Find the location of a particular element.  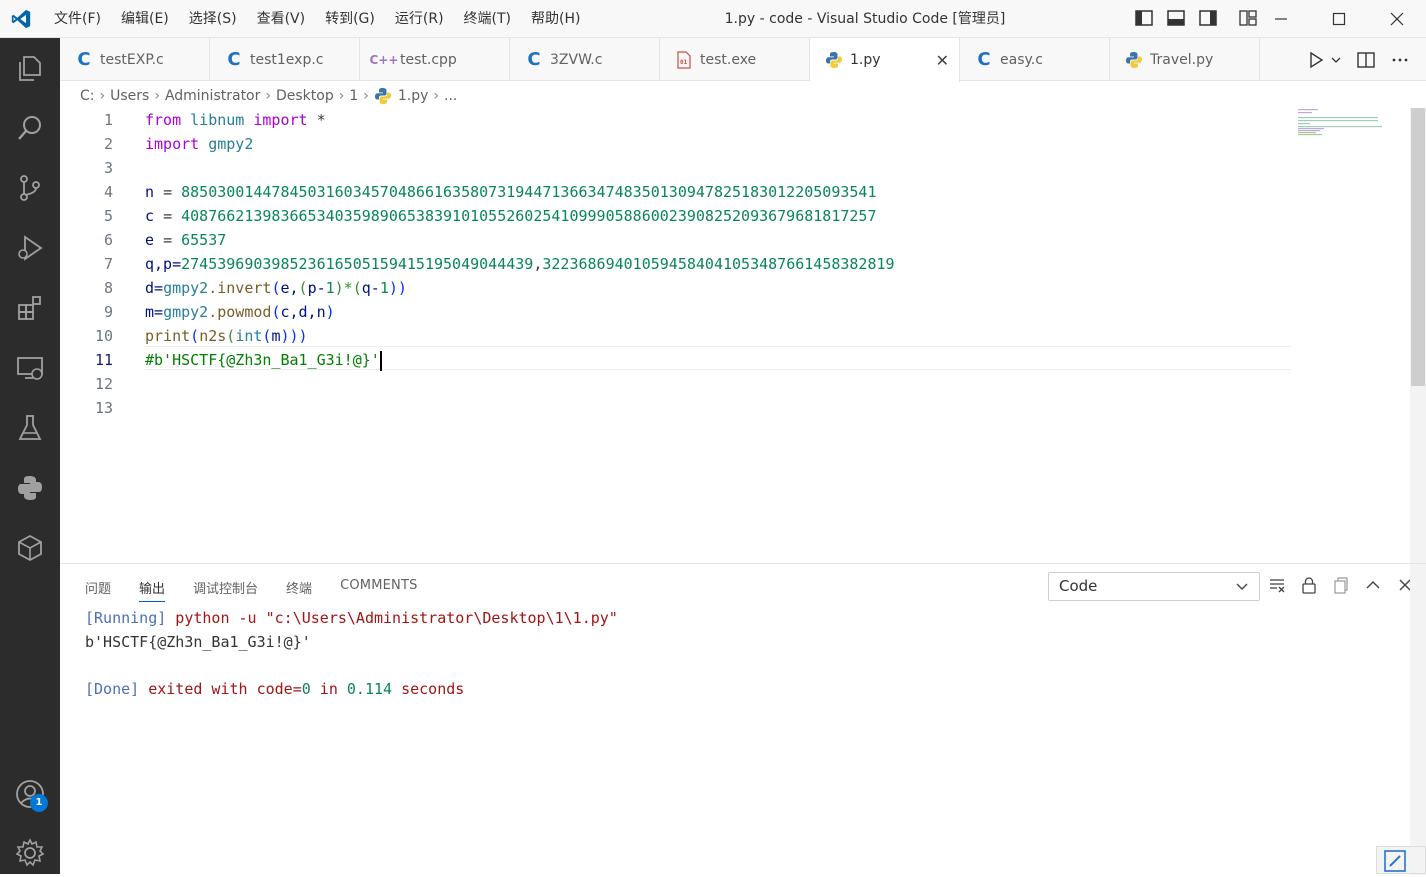

tab-label: test1exp.c is located at coordinates (287, 59).